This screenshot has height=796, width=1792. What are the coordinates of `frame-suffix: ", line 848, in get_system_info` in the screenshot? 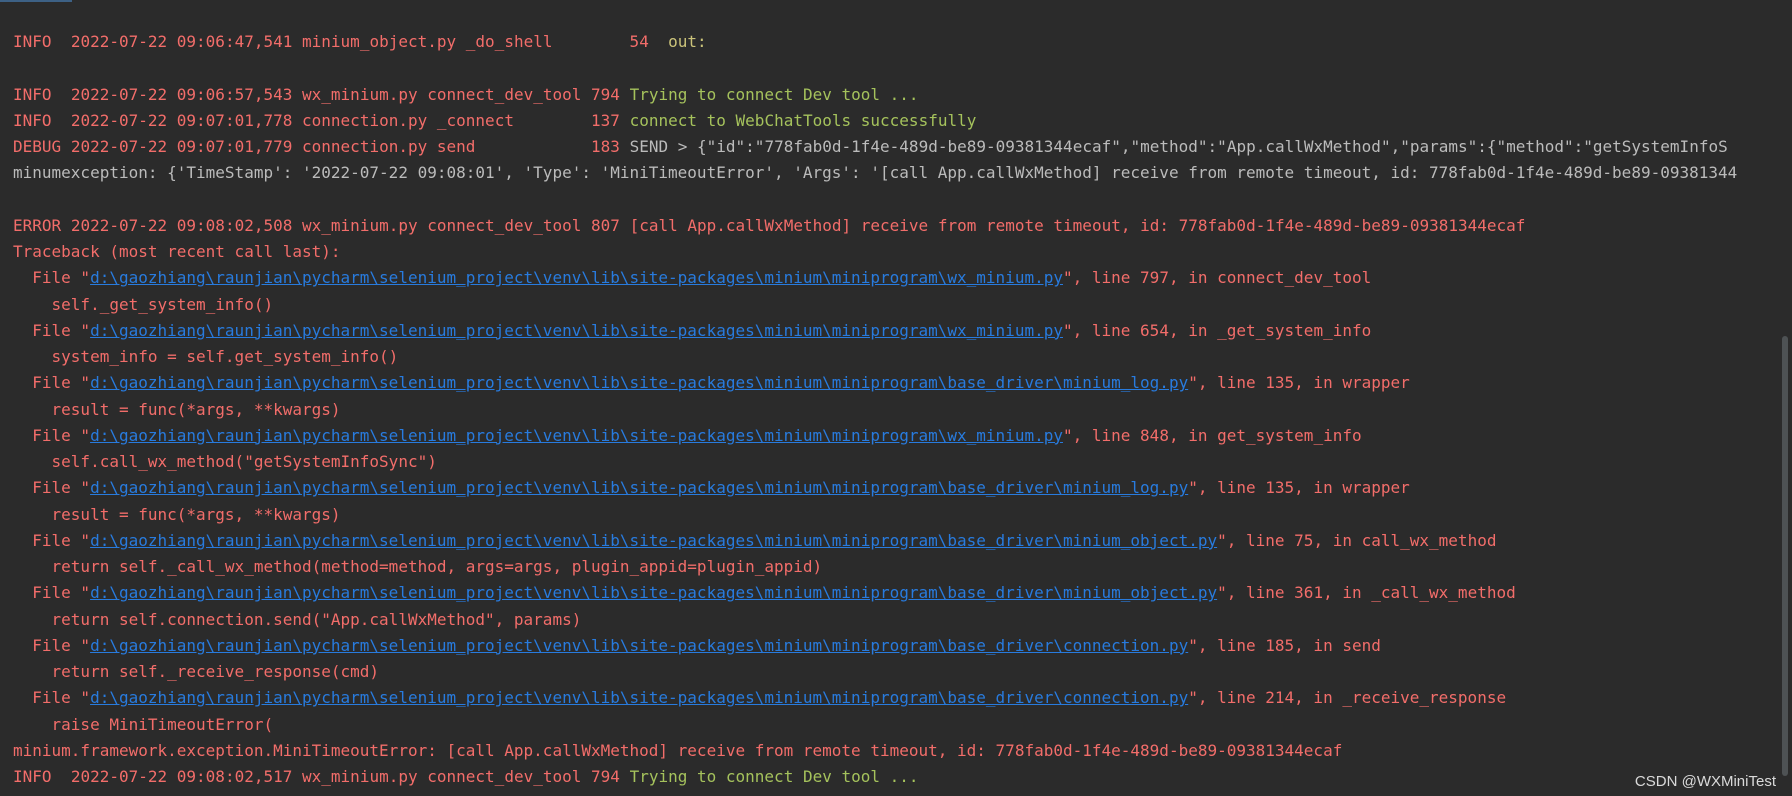 It's located at (1212, 435).